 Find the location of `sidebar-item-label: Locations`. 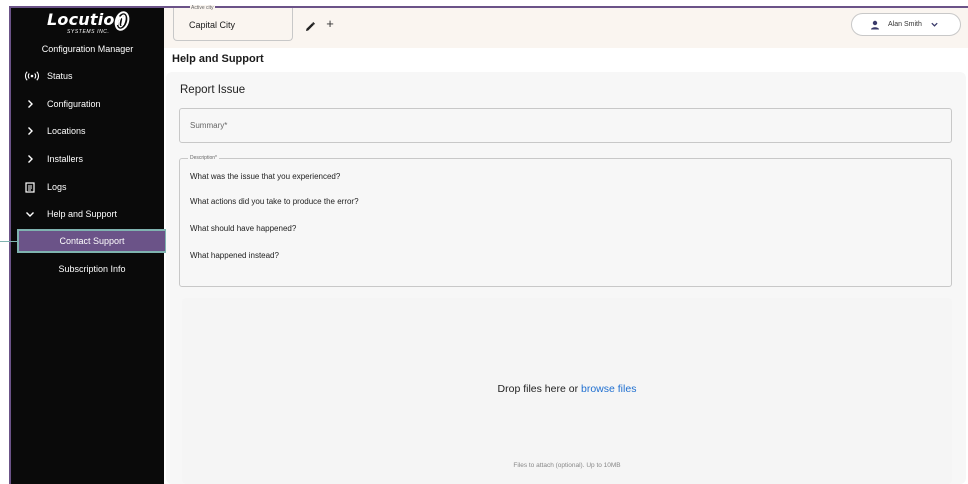

sidebar-item-label: Locations is located at coordinates (66, 131).